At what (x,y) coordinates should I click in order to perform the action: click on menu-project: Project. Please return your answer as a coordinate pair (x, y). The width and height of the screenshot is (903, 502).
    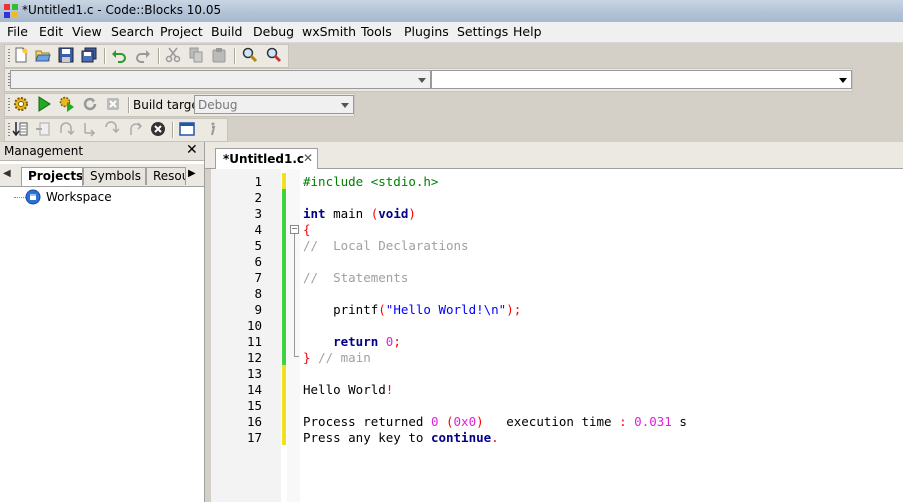
    Looking at the image, I should click on (181, 31).